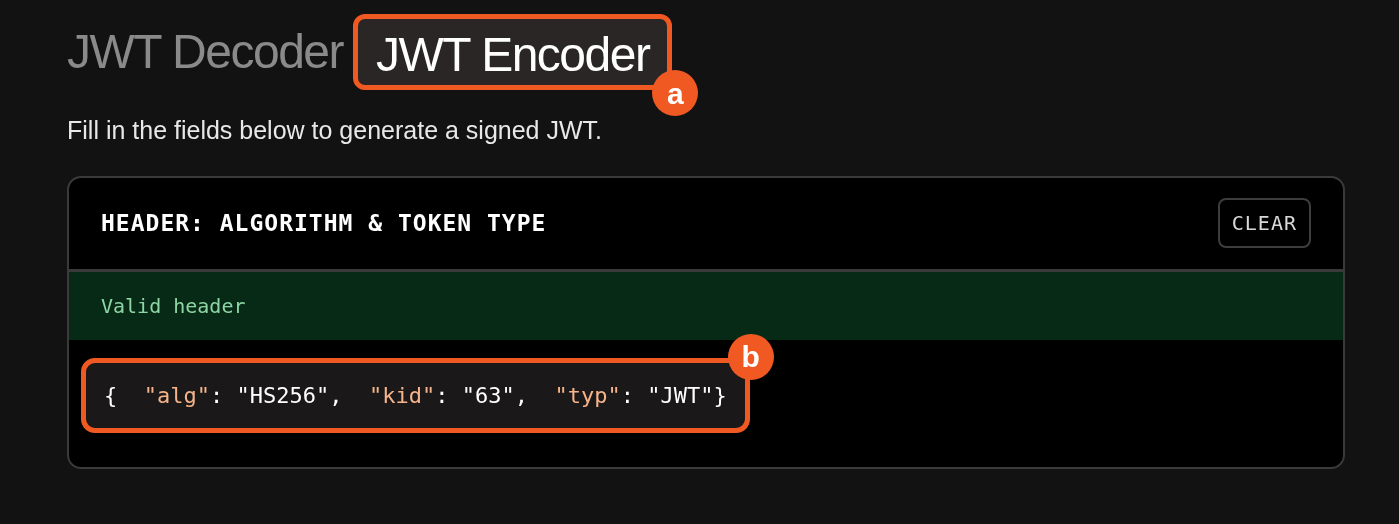 This screenshot has height=524, width=1399. I want to click on description-text: Fill in the fields below to generate a signed JWT., so click(335, 130).